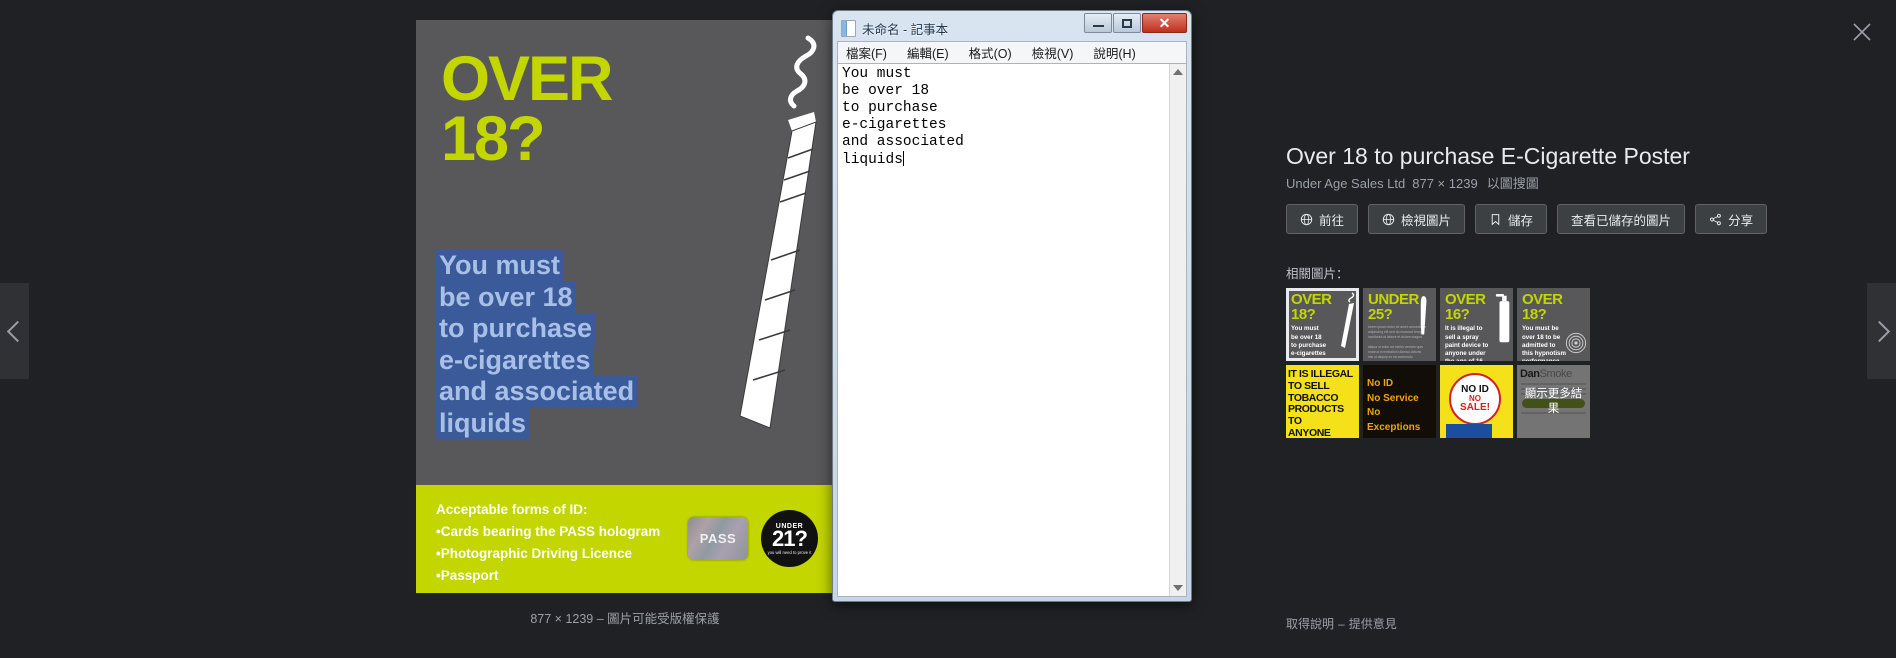 The height and width of the screenshot is (658, 1896). I want to click on thumbnail-no-id-no-sale: NO ID NO SALE!, so click(1476, 401).